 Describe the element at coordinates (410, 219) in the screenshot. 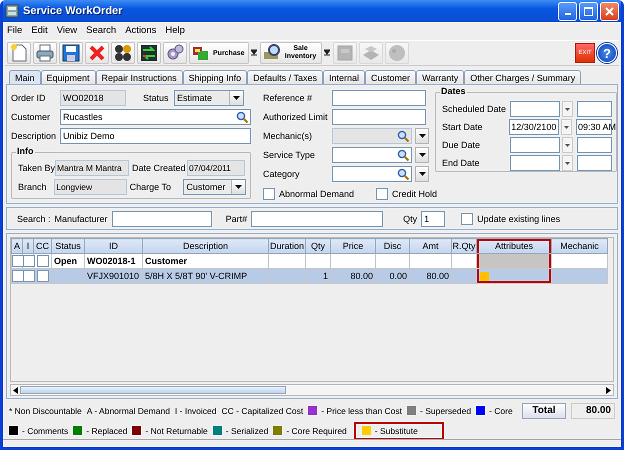

I see `field-label: Qty` at that location.